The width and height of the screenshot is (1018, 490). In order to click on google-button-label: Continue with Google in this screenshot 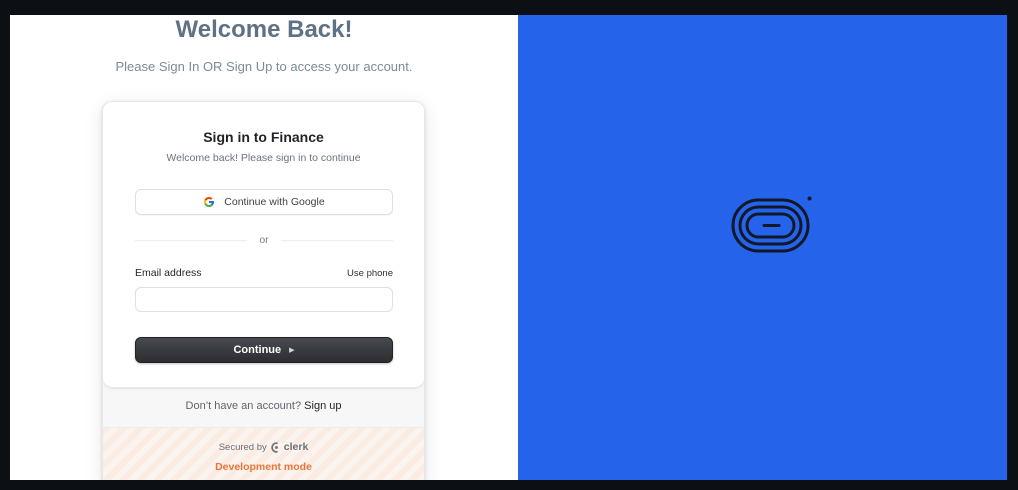, I will do `click(274, 202)`.